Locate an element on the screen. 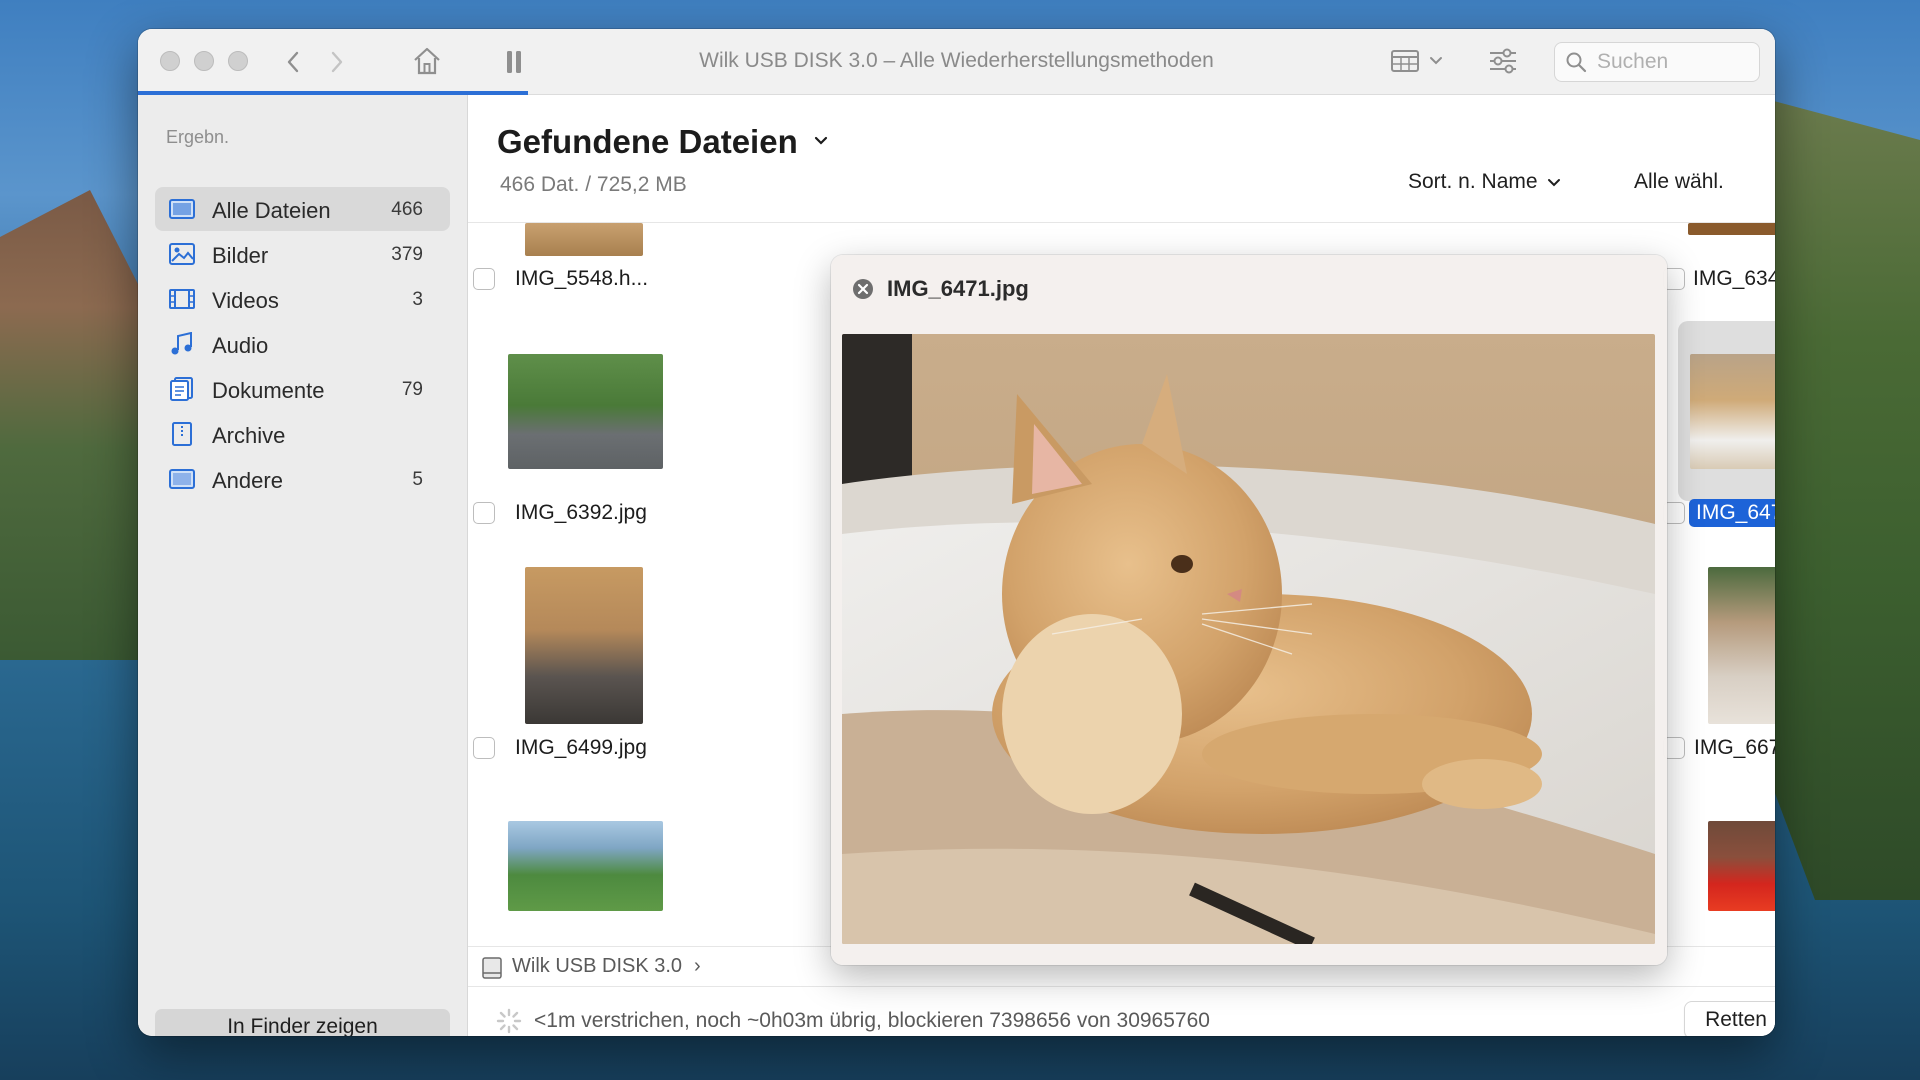 The image size is (1920, 1080). sidebar-item-label: Dokumente is located at coordinates (268, 390).